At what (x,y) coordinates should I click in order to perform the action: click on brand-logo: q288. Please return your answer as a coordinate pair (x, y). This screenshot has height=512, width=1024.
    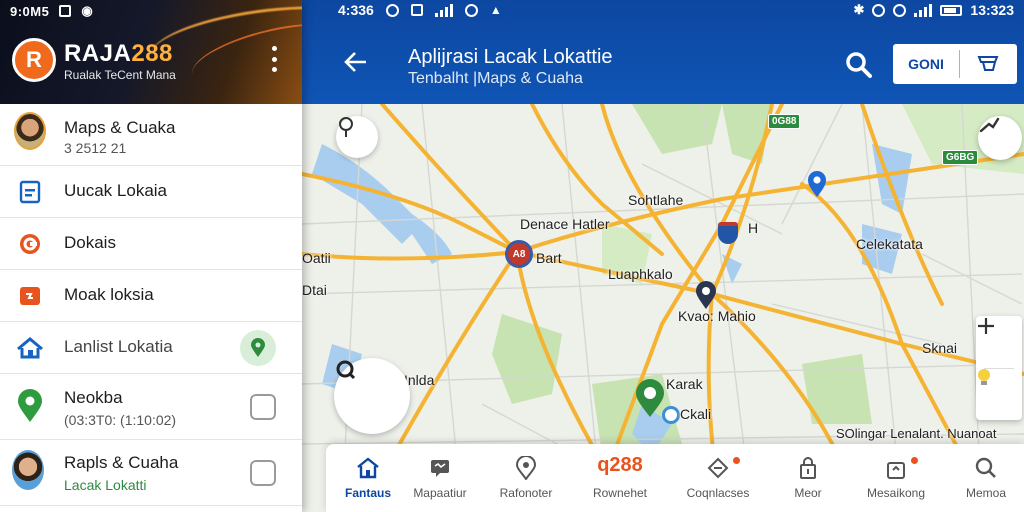
    Looking at the image, I should click on (620, 465).